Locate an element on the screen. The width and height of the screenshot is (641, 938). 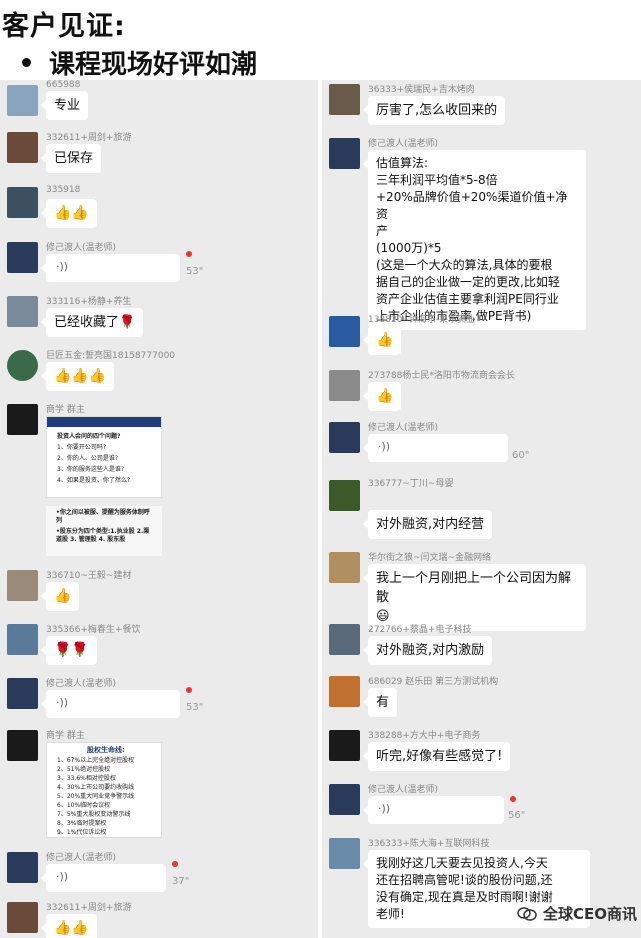
image-header is located at coordinates (104, 422).